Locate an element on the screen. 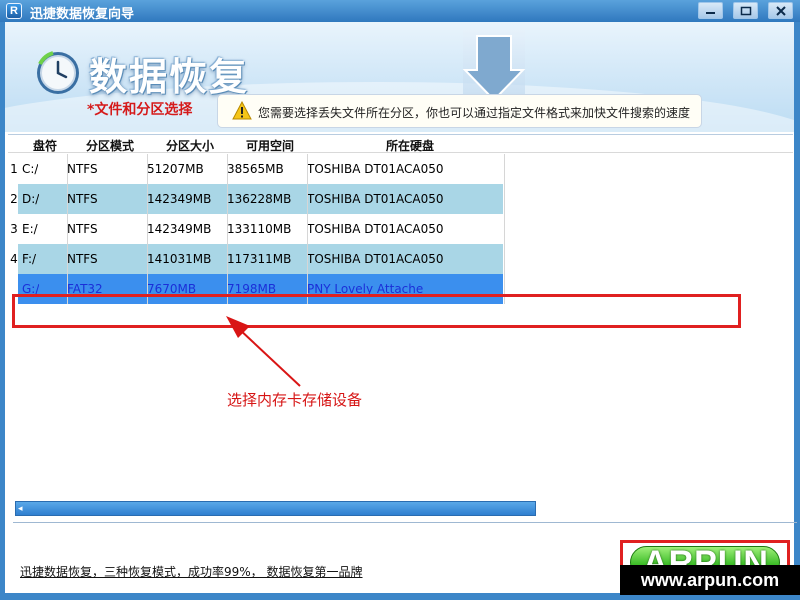 The width and height of the screenshot is (800, 600). annotation-text: 选择内存卡存储设备 is located at coordinates (295, 400).